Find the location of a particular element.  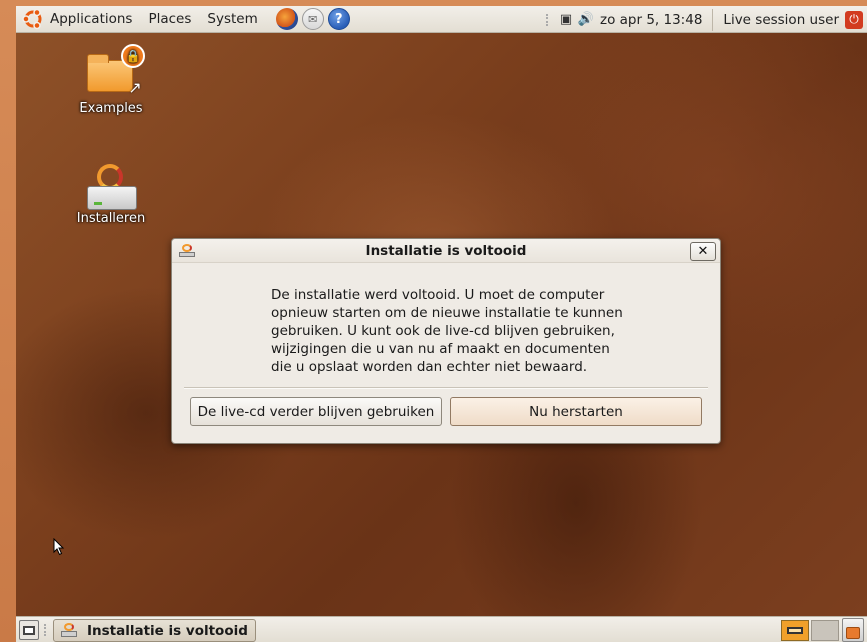

close-button: ✕ is located at coordinates (703, 251).